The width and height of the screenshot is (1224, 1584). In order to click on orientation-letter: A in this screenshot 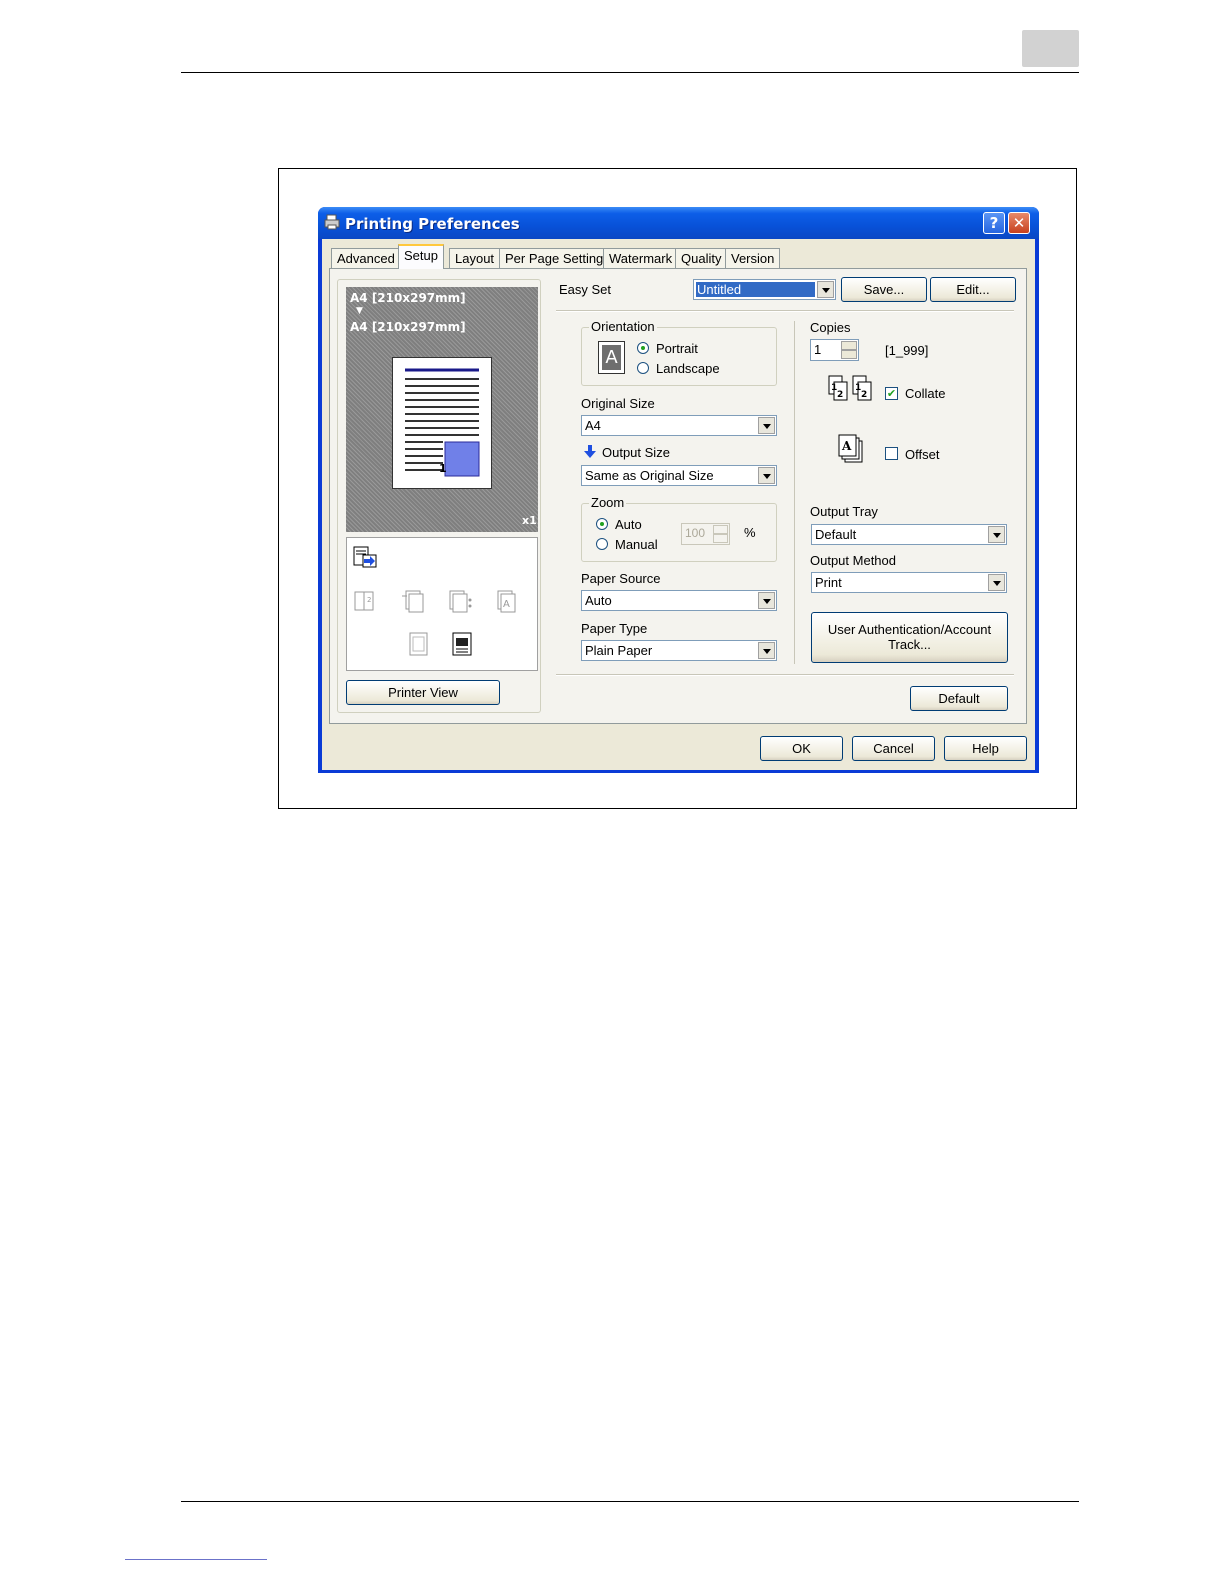, I will do `click(611, 357)`.